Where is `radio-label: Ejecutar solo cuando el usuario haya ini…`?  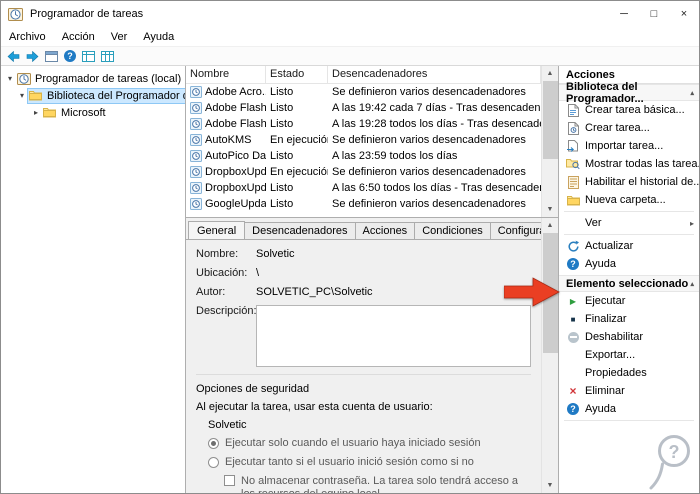 radio-label: Ejecutar solo cuando el usuario haya ini… is located at coordinates (353, 443).